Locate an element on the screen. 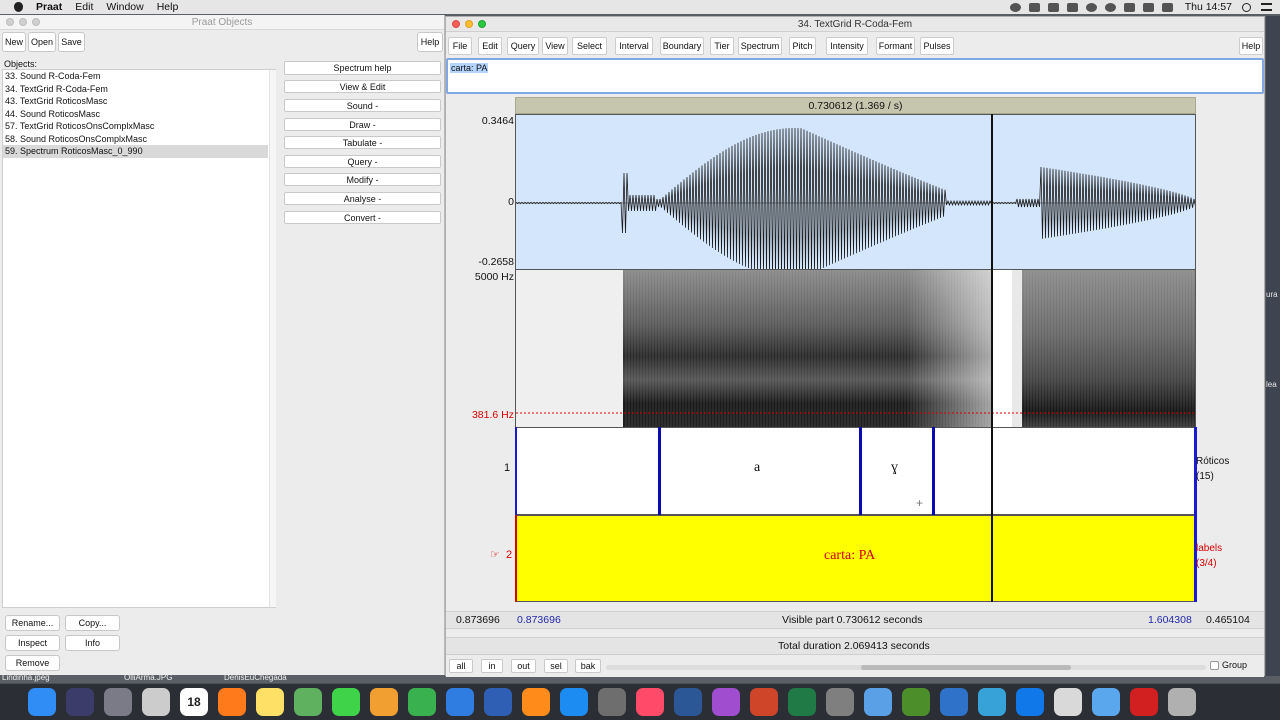  tabulate-menu-button: Tabulate - is located at coordinates (362, 142).